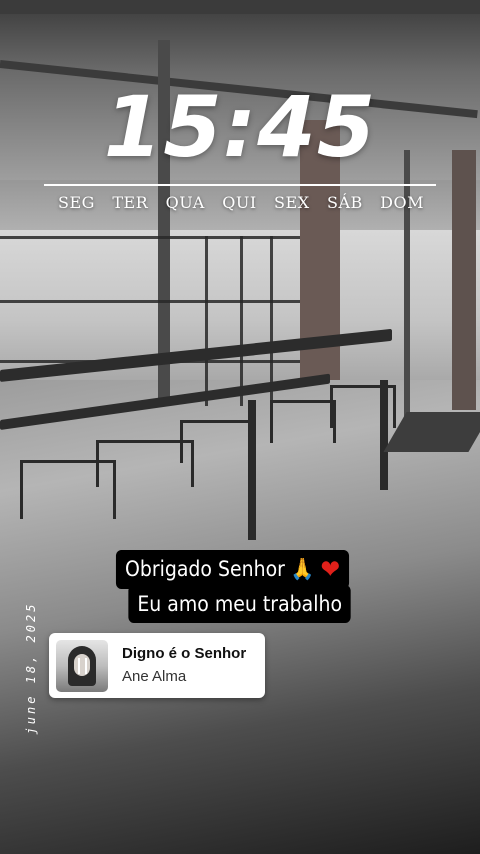  I want to click on caption-line-2: Eu amo meu trabalho, so click(240, 604).